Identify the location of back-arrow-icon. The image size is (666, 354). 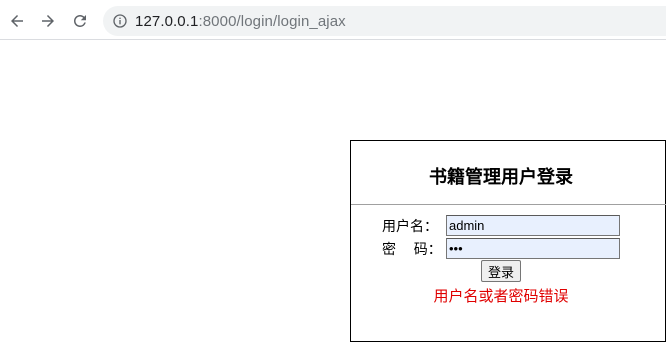
(17, 21).